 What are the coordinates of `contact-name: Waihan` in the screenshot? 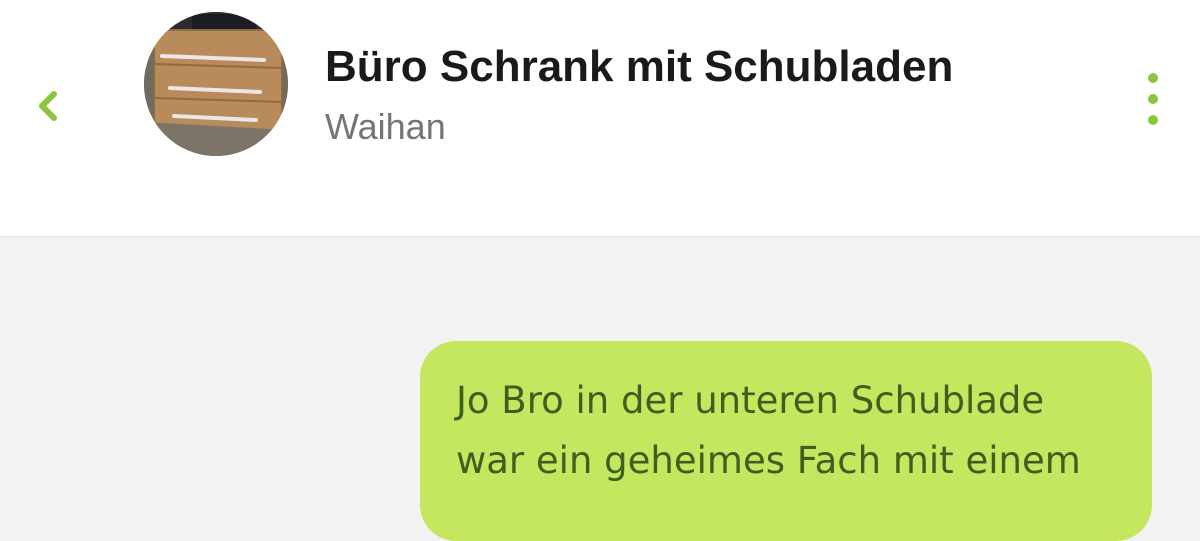 It's located at (385, 126).